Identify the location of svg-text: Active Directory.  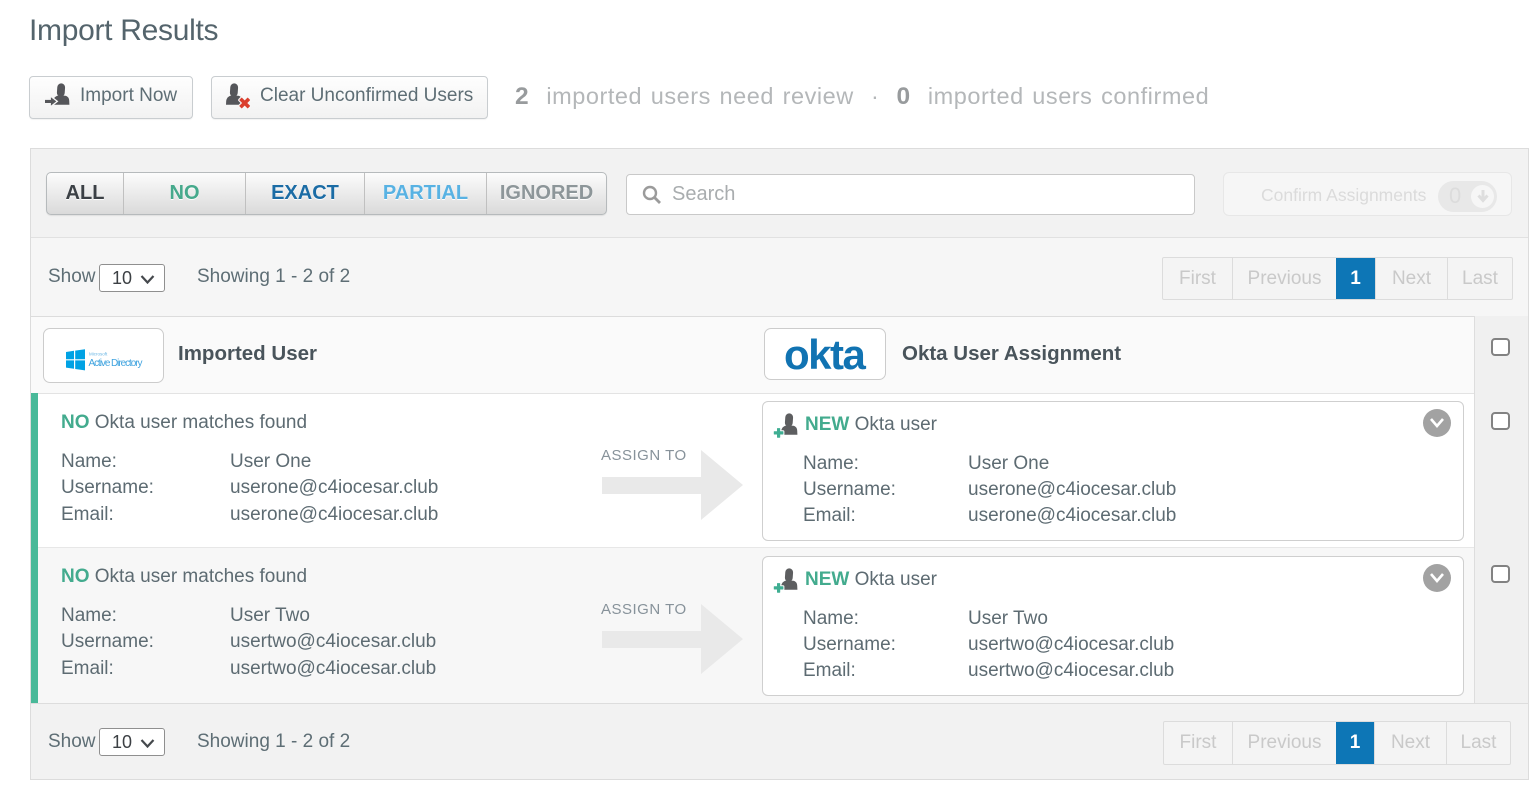
(116, 363).